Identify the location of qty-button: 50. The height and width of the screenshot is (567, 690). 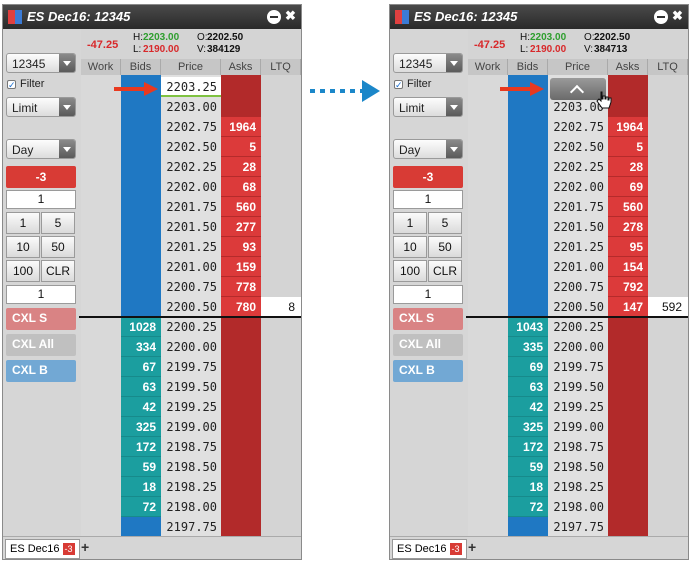
(445, 247).